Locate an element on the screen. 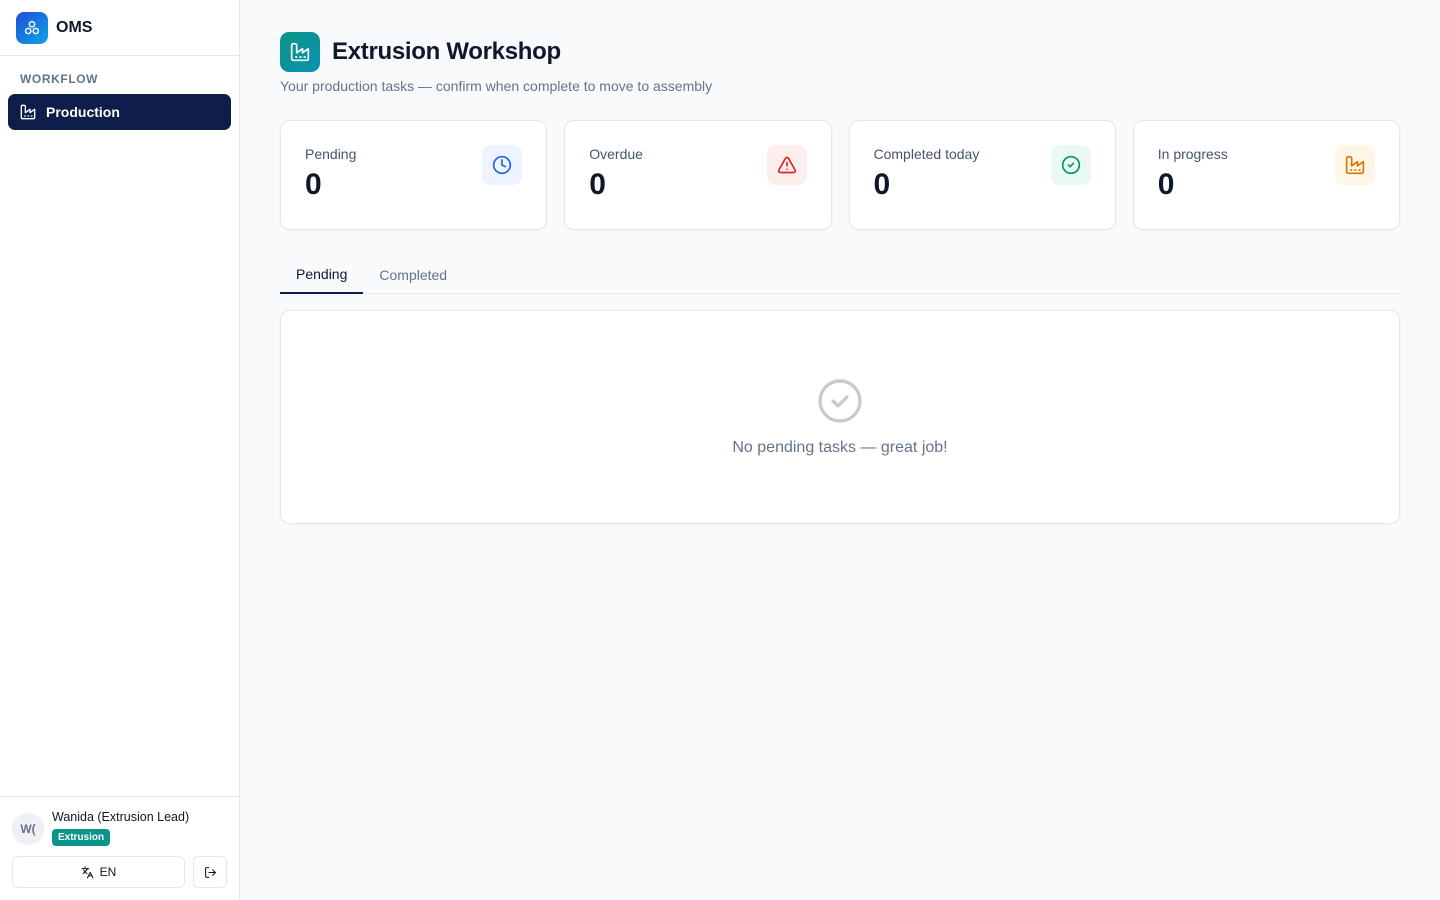 The width and height of the screenshot is (1440, 900). user-name: Wanida (Extrusion Lead) is located at coordinates (121, 817).